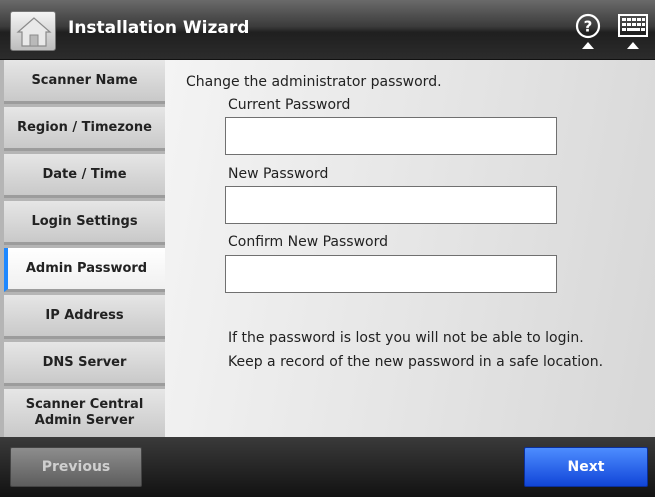  I want to click on current-password-label: Current Password, so click(289, 105).